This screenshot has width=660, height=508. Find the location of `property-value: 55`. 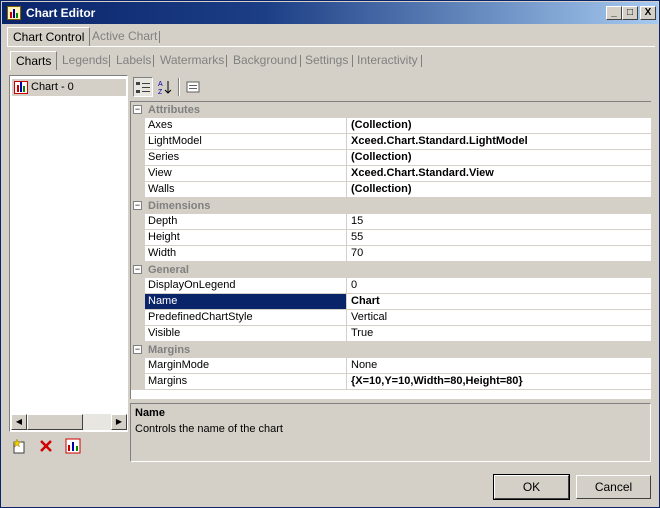

property-value: 55 is located at coordinates (499, 238).